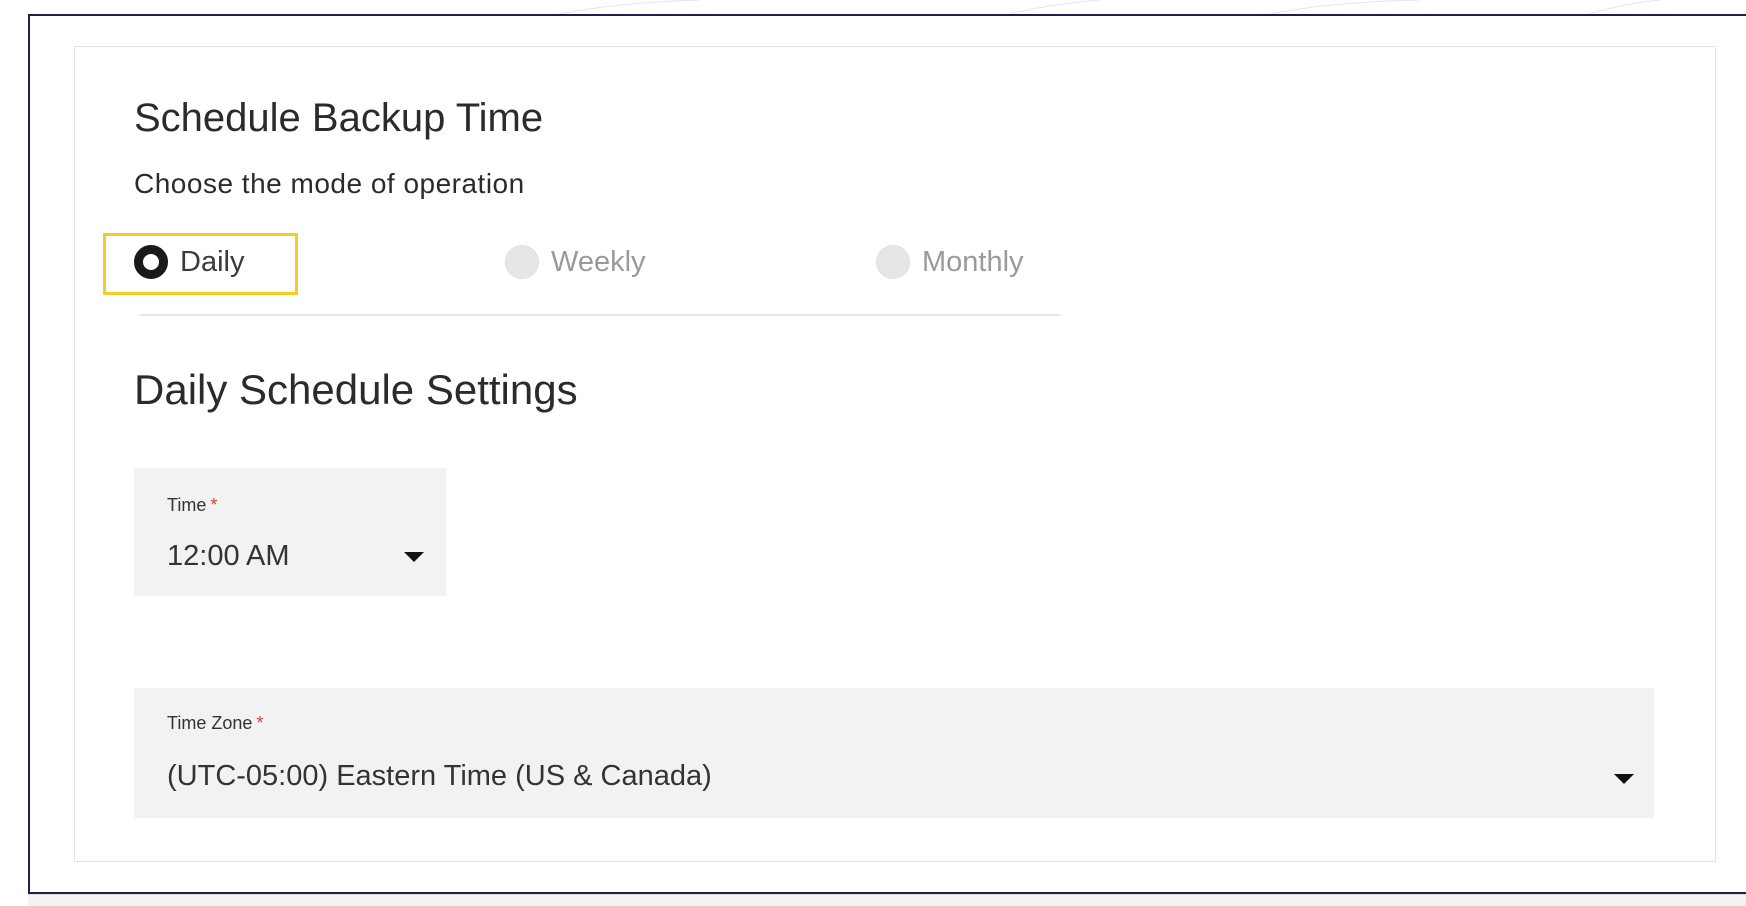 This screenshot has height=906, width=1746. I want to click on time-select: Time * 12:00 AM, so click(290, 532).